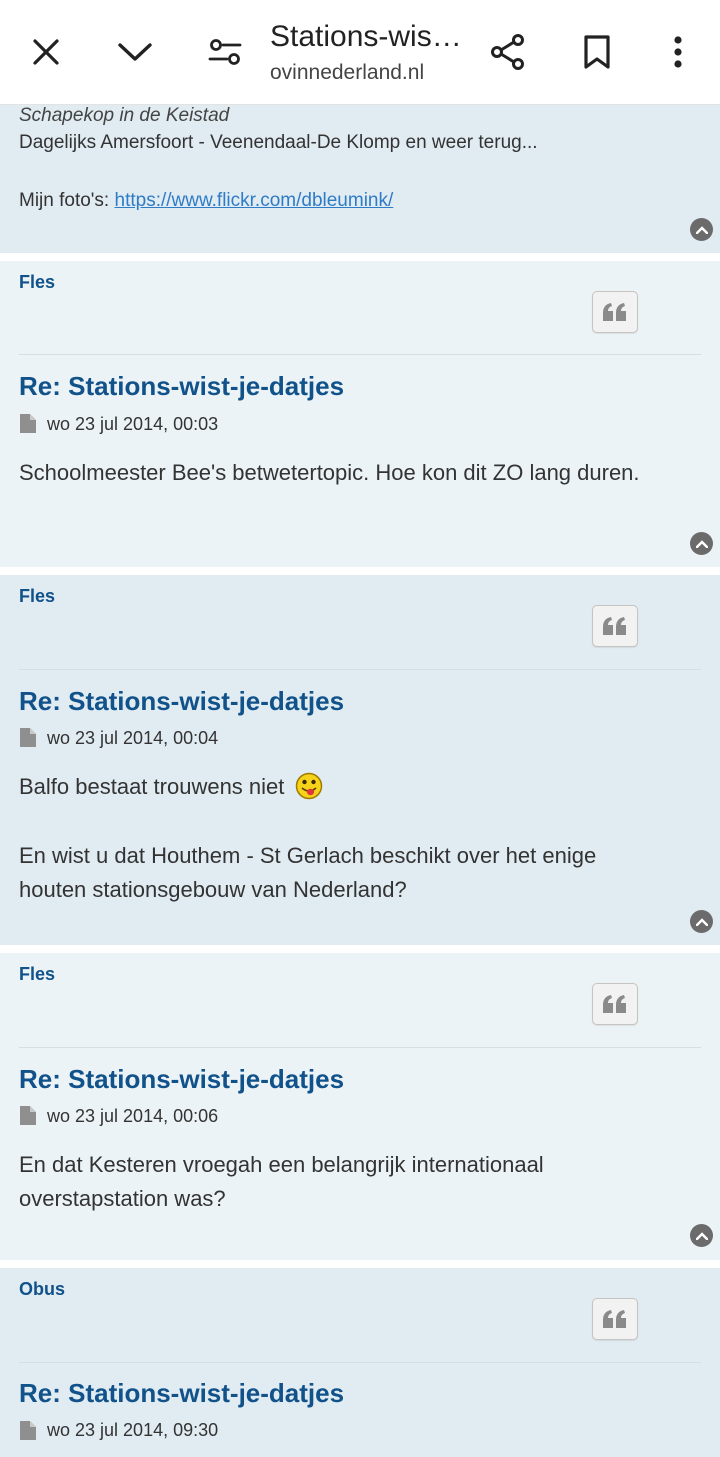 This screenshot has width=720, height=1457. I want to click on signature-photos-label: Mijn foto's:, so click(67, 200).